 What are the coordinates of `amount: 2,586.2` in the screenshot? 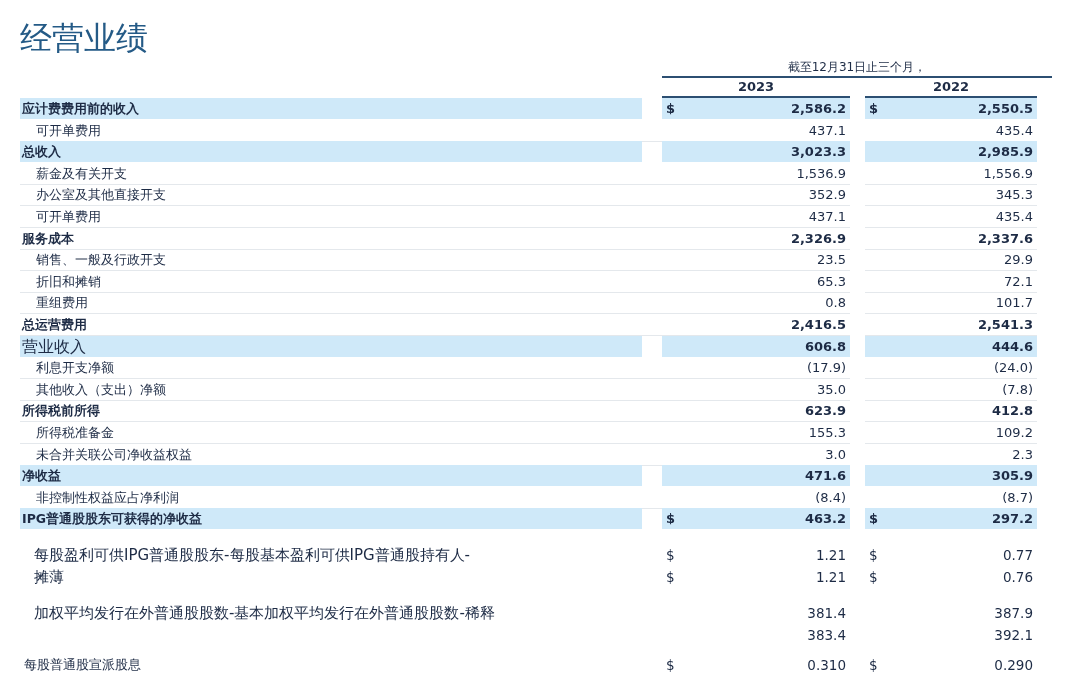 It's located at (818, 108).